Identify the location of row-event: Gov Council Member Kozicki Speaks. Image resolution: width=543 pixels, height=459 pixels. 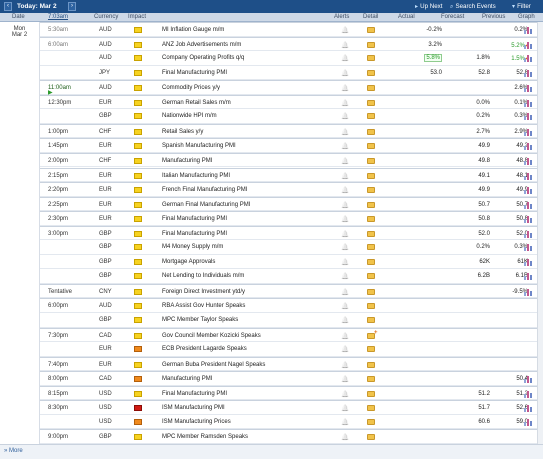
(211, 336).